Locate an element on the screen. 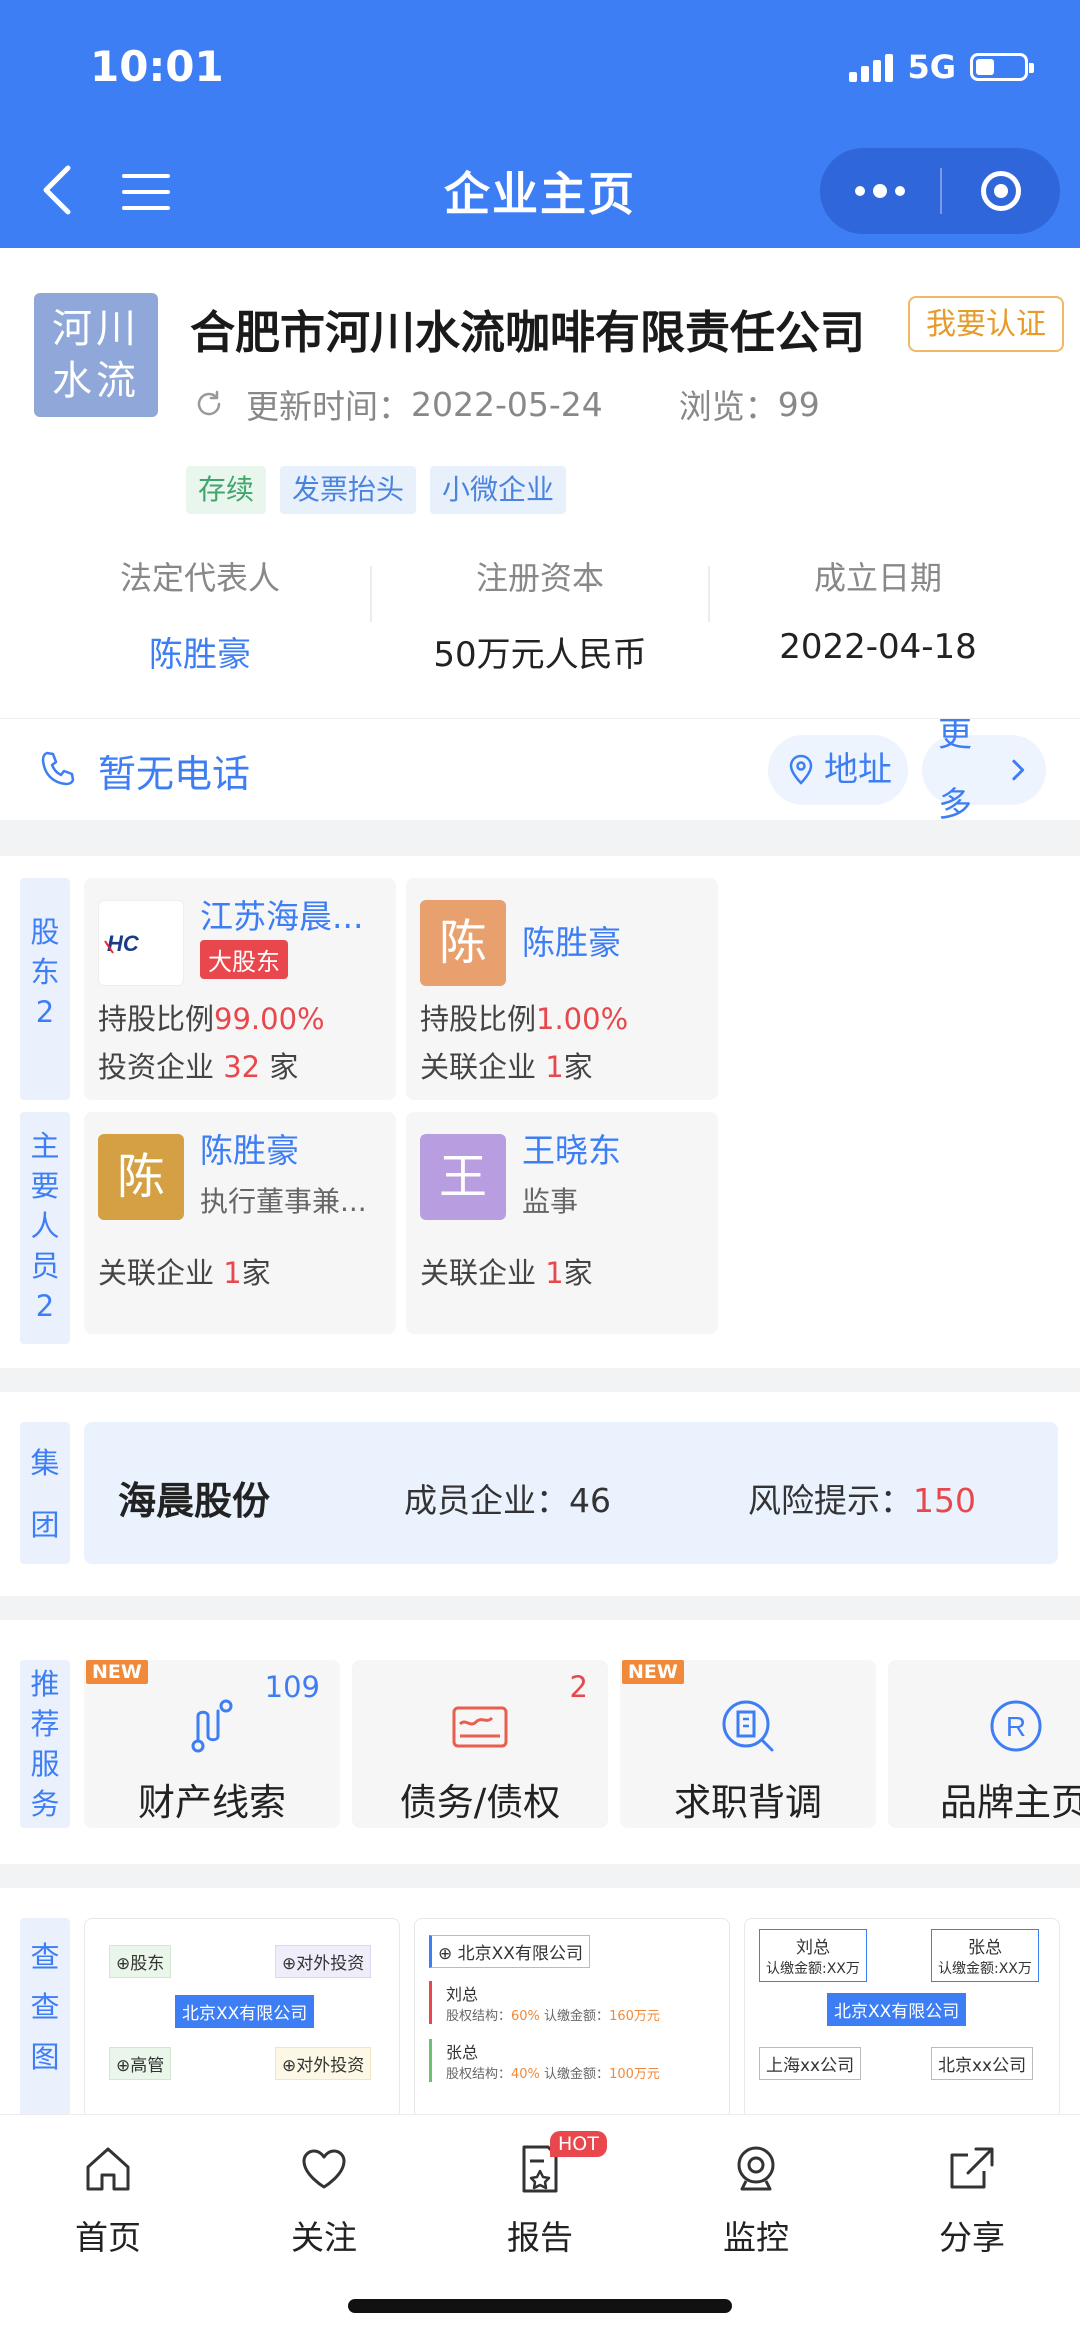 The image size is (1080, 2338). tab-home: 首页 is located at coordinates (108, 2200).